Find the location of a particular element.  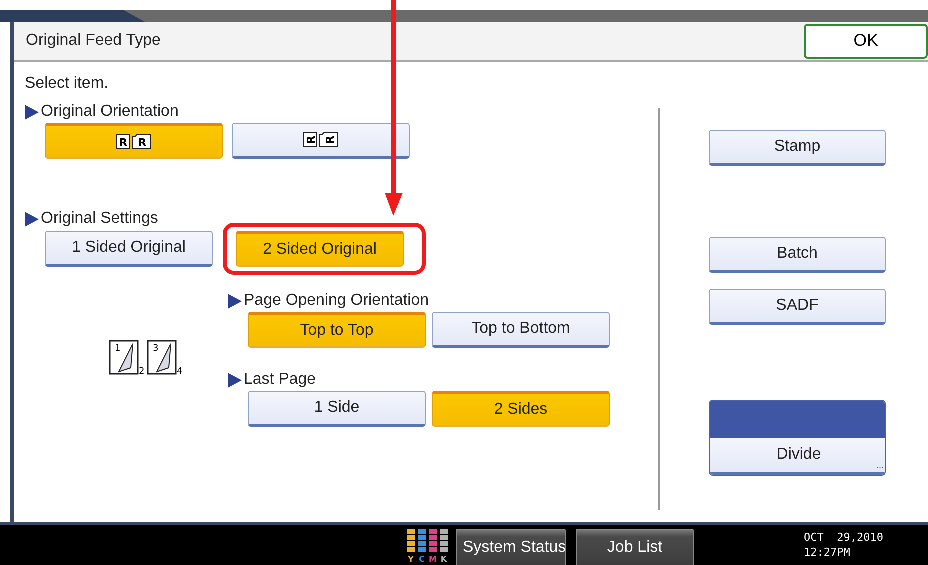

status-bar-button: Job List is located at coordinates (635, 547).